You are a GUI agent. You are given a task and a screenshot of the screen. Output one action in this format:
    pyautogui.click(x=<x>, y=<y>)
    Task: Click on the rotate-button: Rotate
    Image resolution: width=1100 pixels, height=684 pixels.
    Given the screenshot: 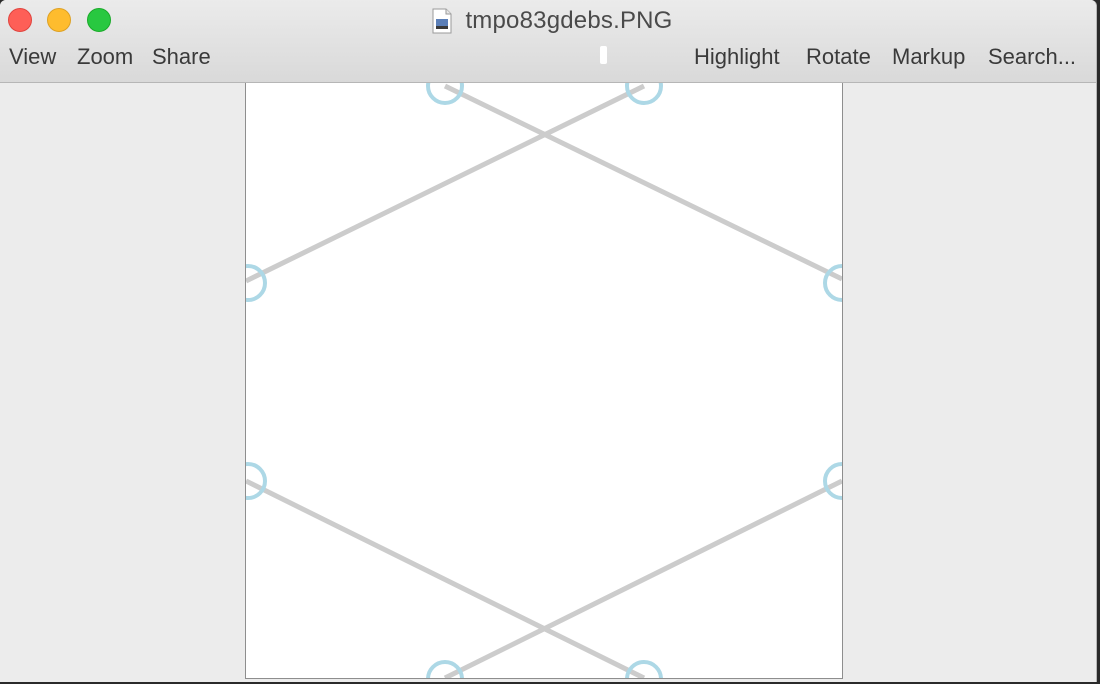 What is the action you would take?
    pyautogui.click(x=838, y=57)
    